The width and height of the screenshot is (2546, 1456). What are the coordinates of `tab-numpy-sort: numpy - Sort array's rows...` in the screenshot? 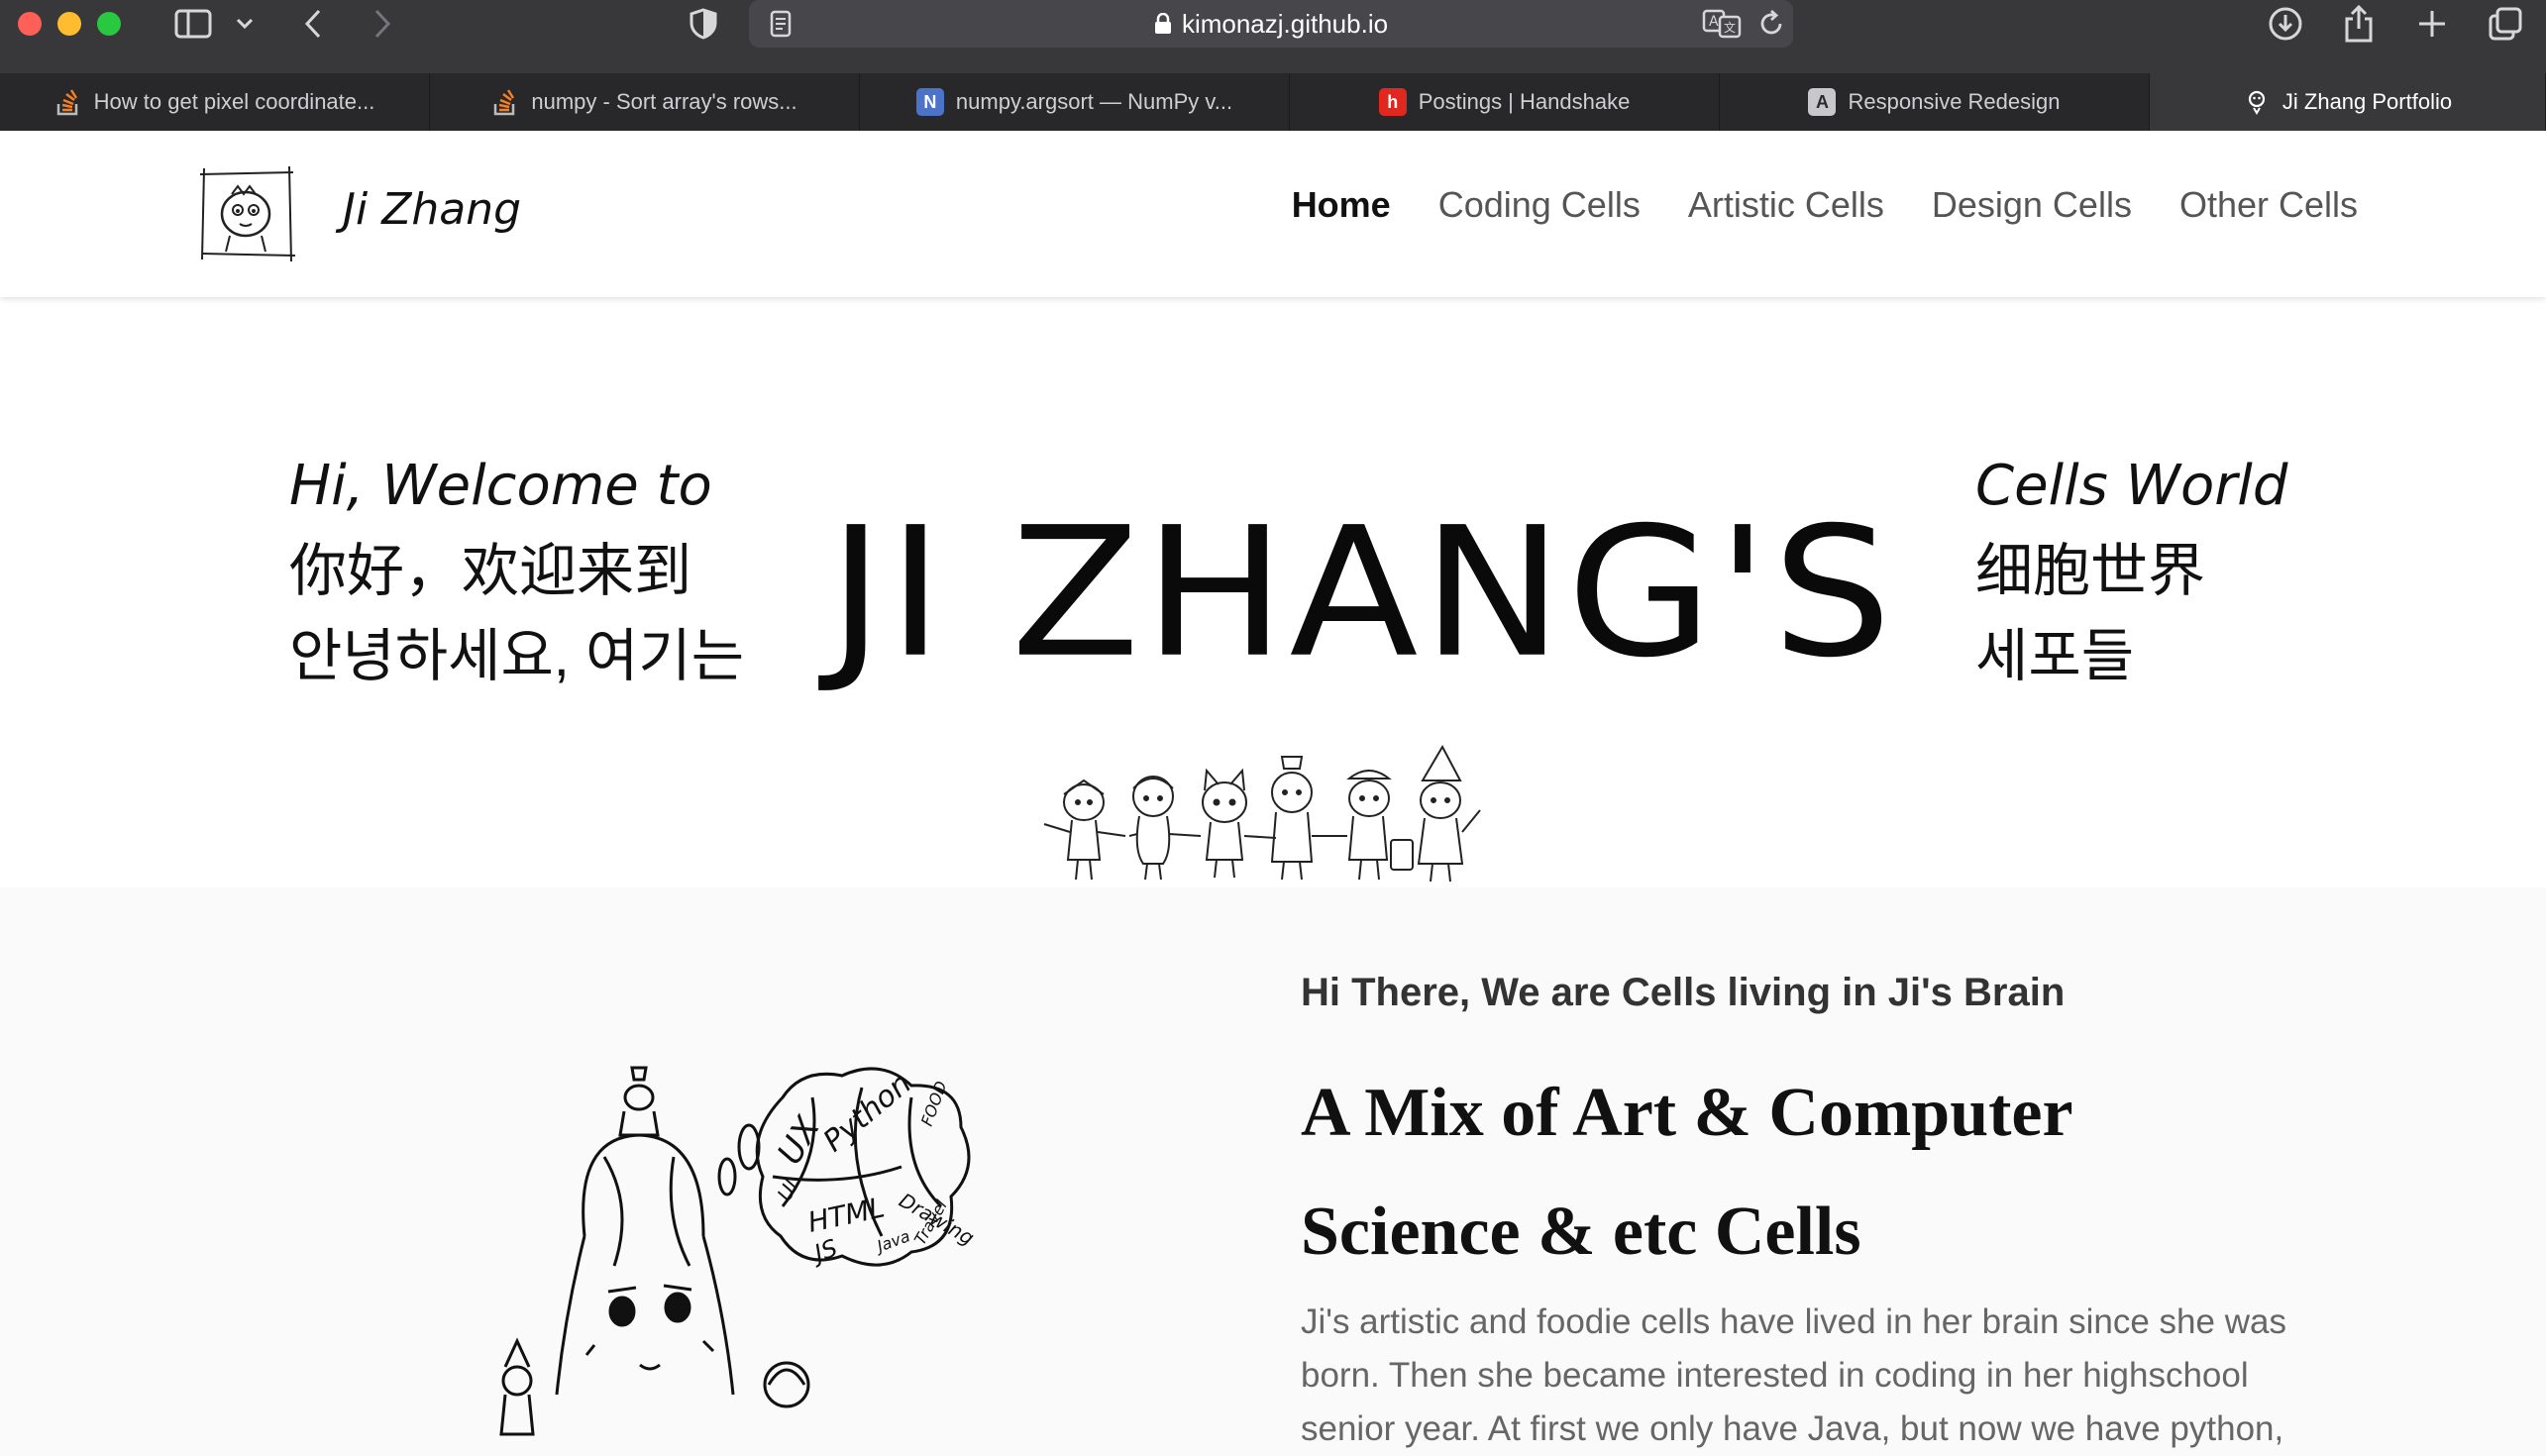 It's located at (645, 102).